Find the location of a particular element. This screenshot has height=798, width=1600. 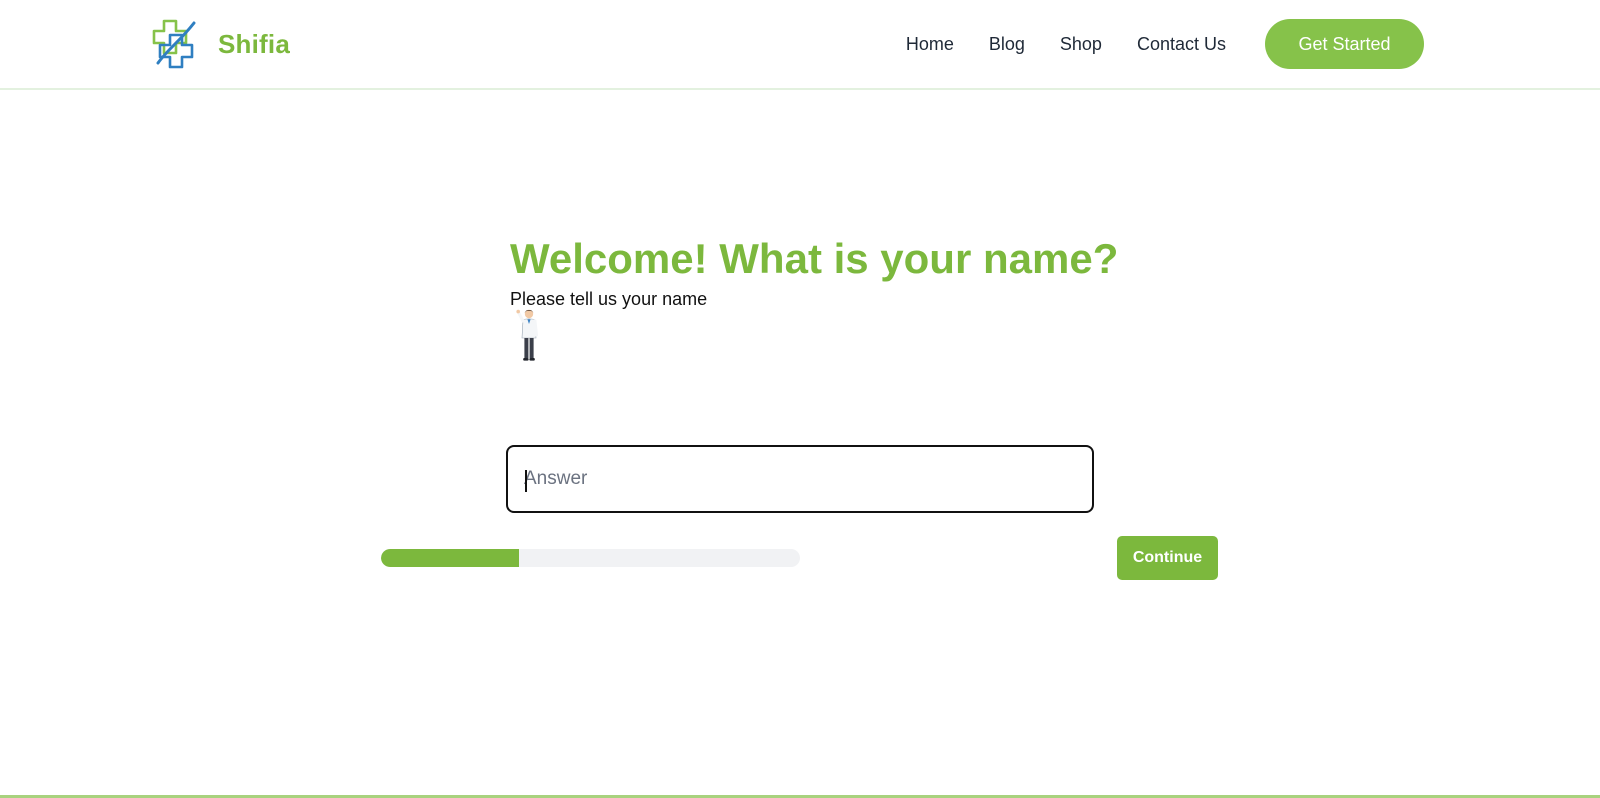

medical-cross-logo-icon is located at coordinates (174, 44).